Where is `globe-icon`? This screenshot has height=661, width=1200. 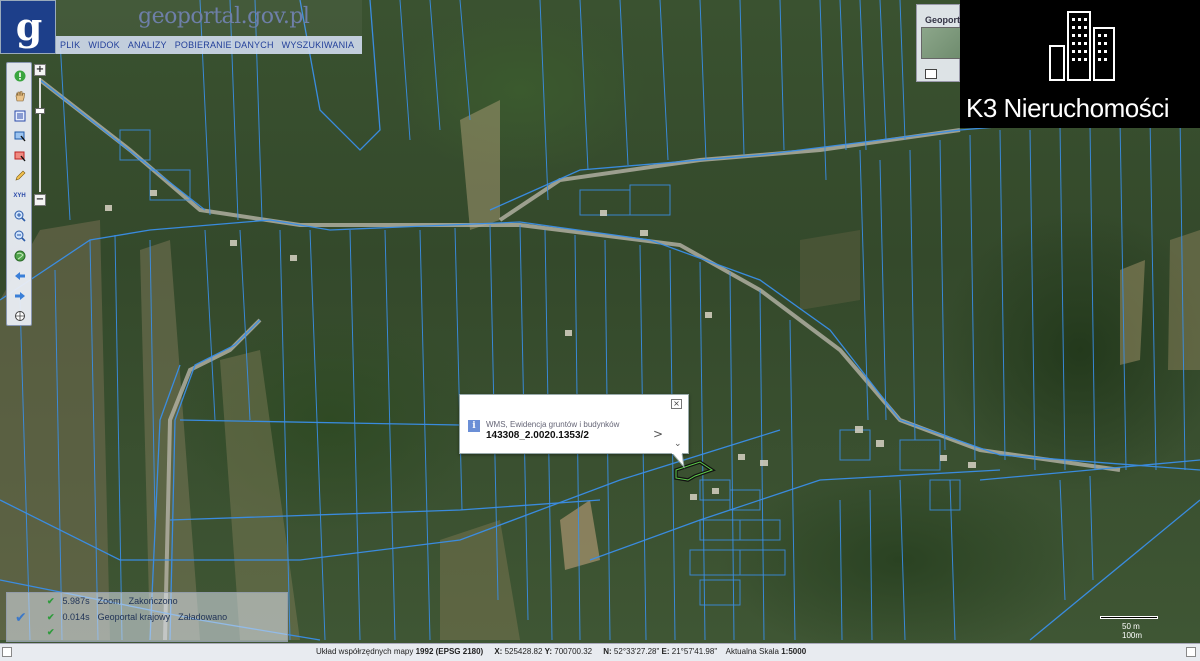
globe-icon is located at coordinates (19, 255).